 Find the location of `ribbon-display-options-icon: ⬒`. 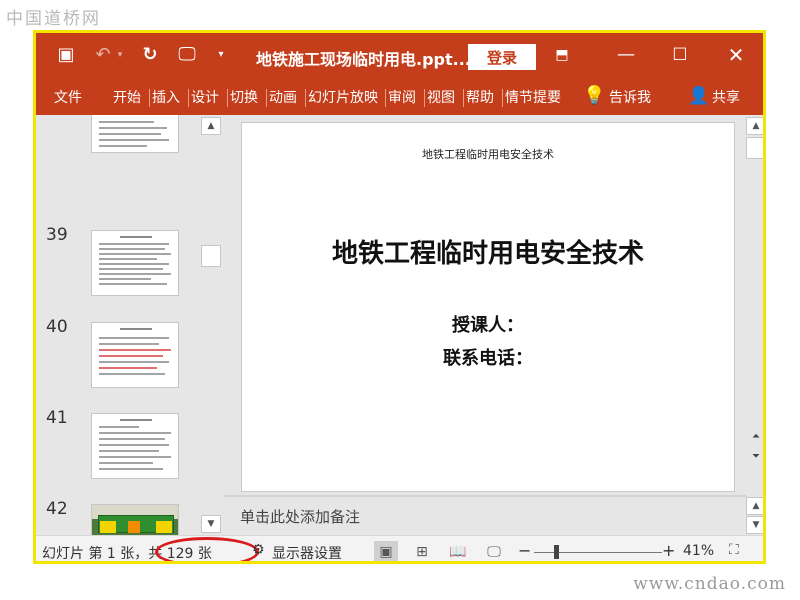

ribbon-display-options-icon: ⬒ is located at coordinates (562, 55).